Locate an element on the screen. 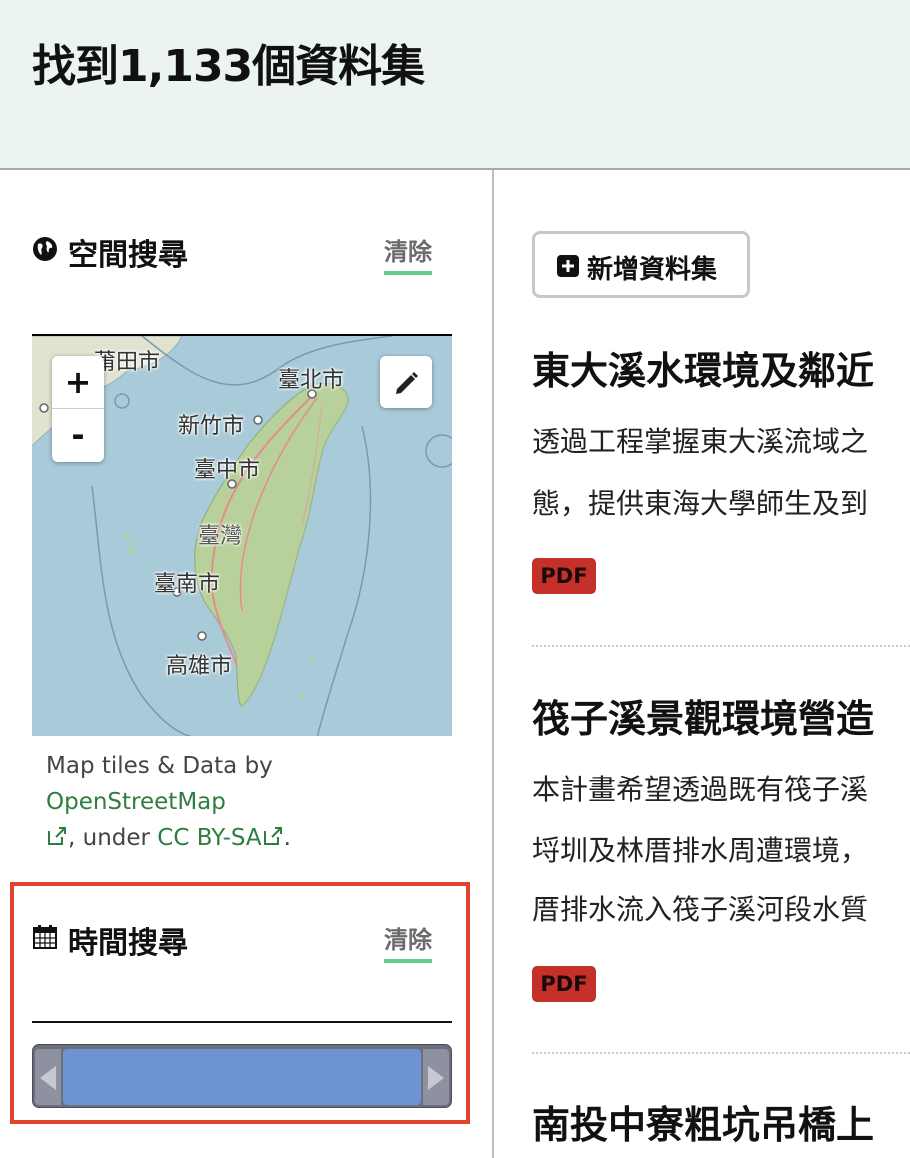  attribution-prefix: Map tiles & Data by is located at coordinates (159, 766).